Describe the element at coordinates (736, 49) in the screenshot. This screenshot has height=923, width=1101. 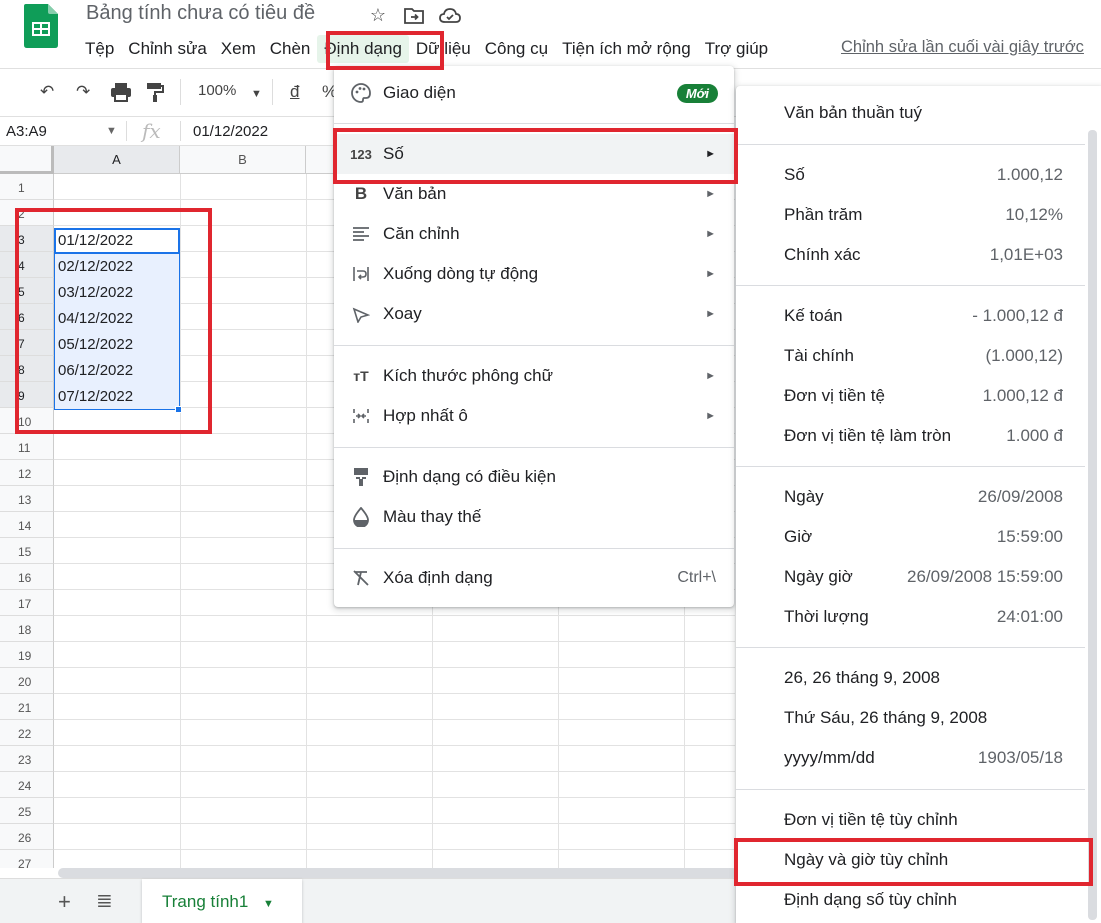
I see `menu-help: Trợ giúp` at that location.